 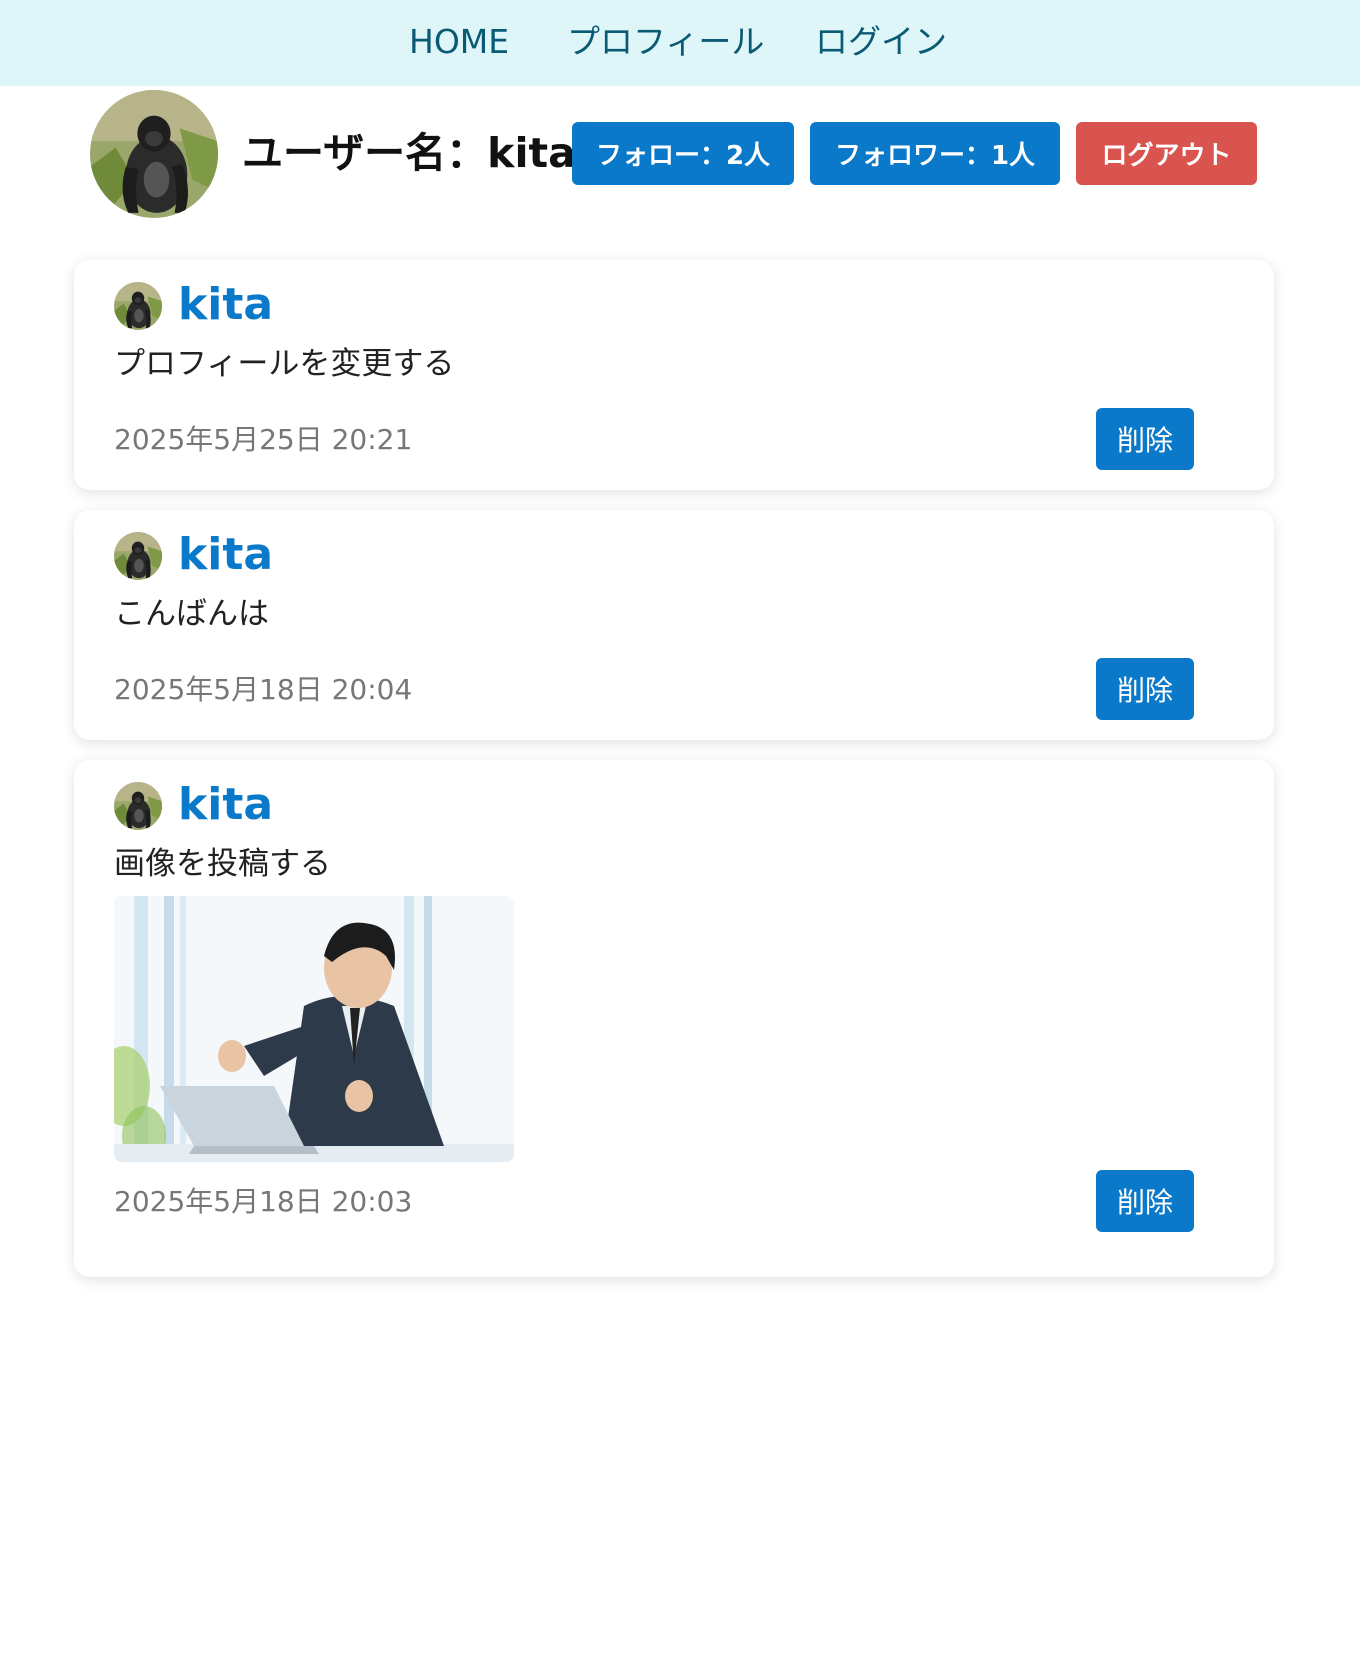 I want to click on profile-avatar, so click(x=154, y=154).